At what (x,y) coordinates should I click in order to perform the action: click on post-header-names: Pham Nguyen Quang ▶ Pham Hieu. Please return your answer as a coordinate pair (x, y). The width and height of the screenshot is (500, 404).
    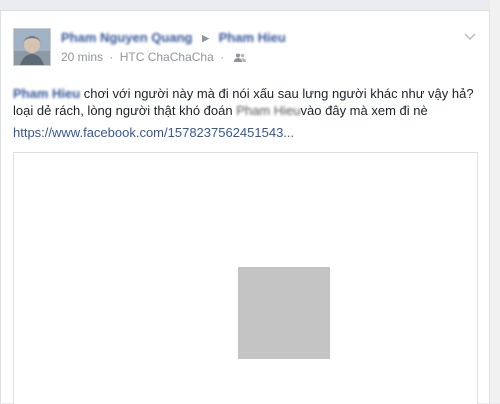
    Looking at the image, I should click on (173, 38).